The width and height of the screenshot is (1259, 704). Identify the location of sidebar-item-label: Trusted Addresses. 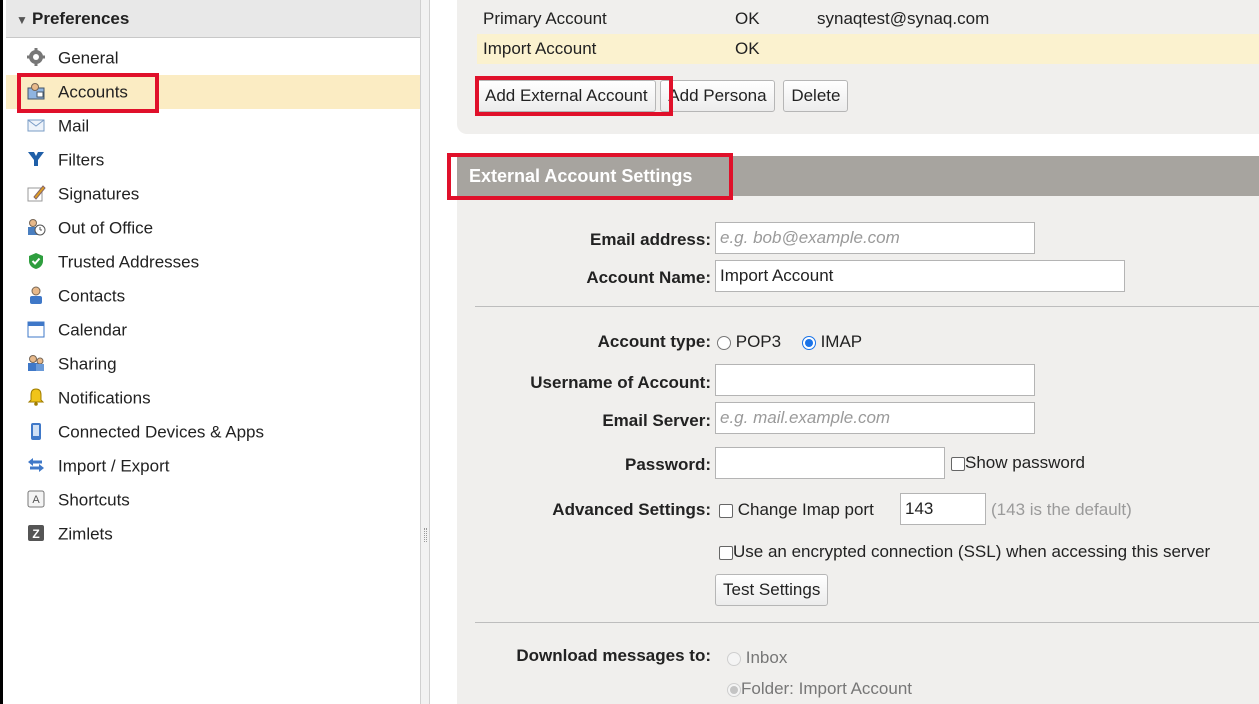
(129, 262).